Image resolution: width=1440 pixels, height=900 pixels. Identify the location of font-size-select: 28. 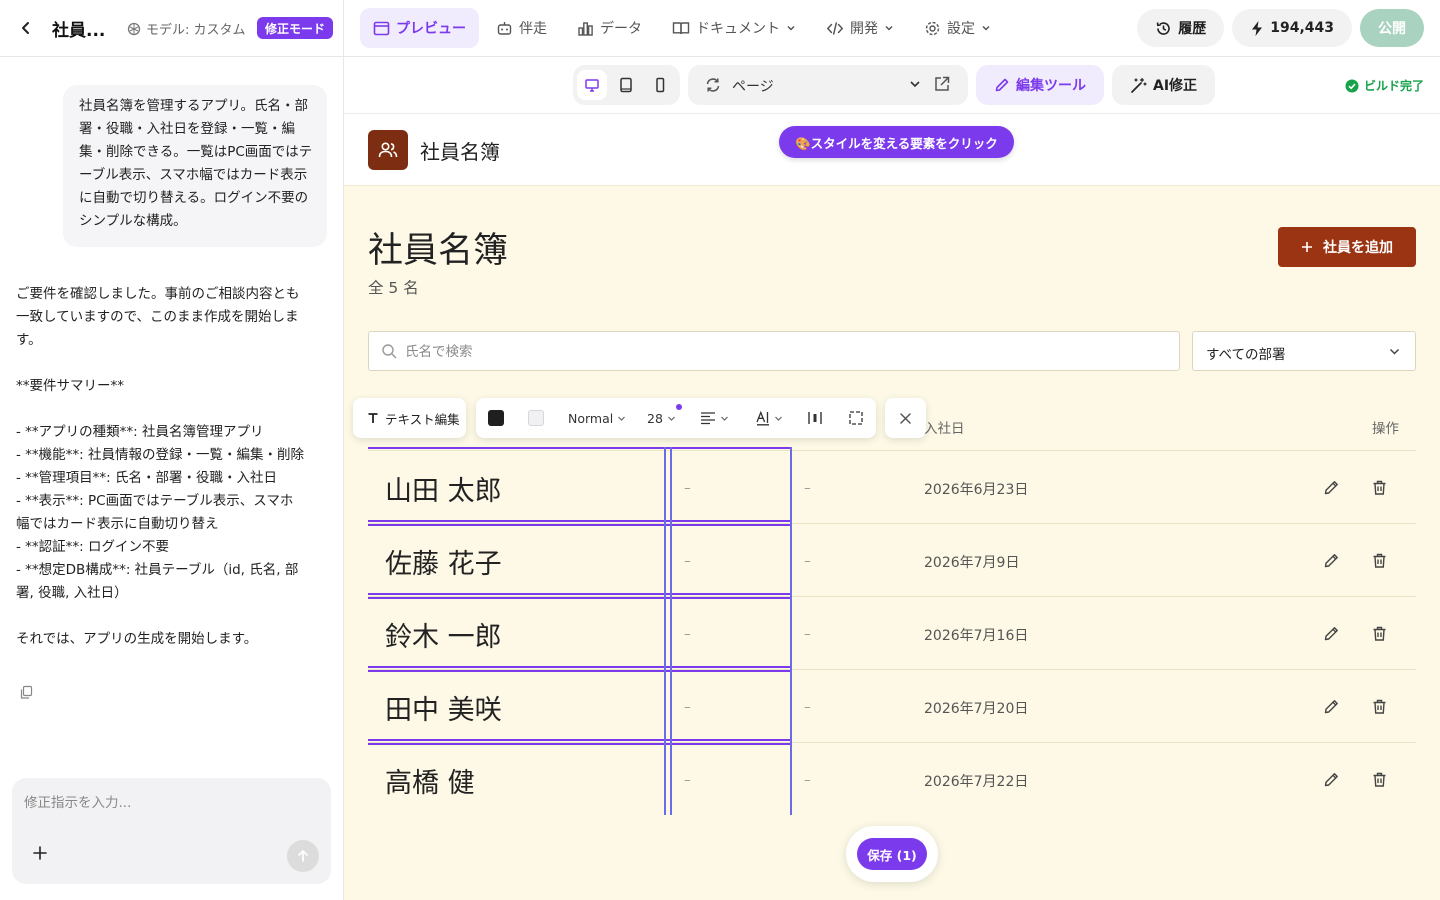
(661, 418).